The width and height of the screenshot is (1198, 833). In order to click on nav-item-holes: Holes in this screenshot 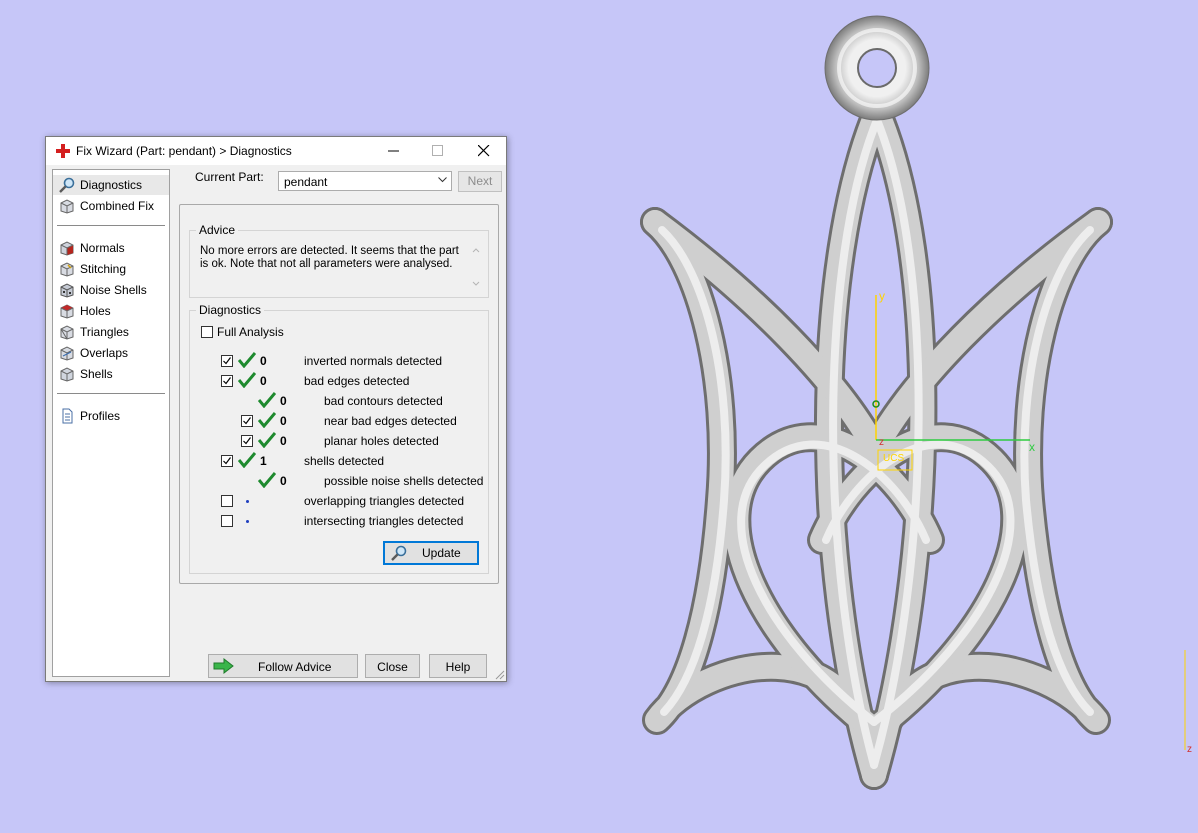, I will do `click(111, 311)`.